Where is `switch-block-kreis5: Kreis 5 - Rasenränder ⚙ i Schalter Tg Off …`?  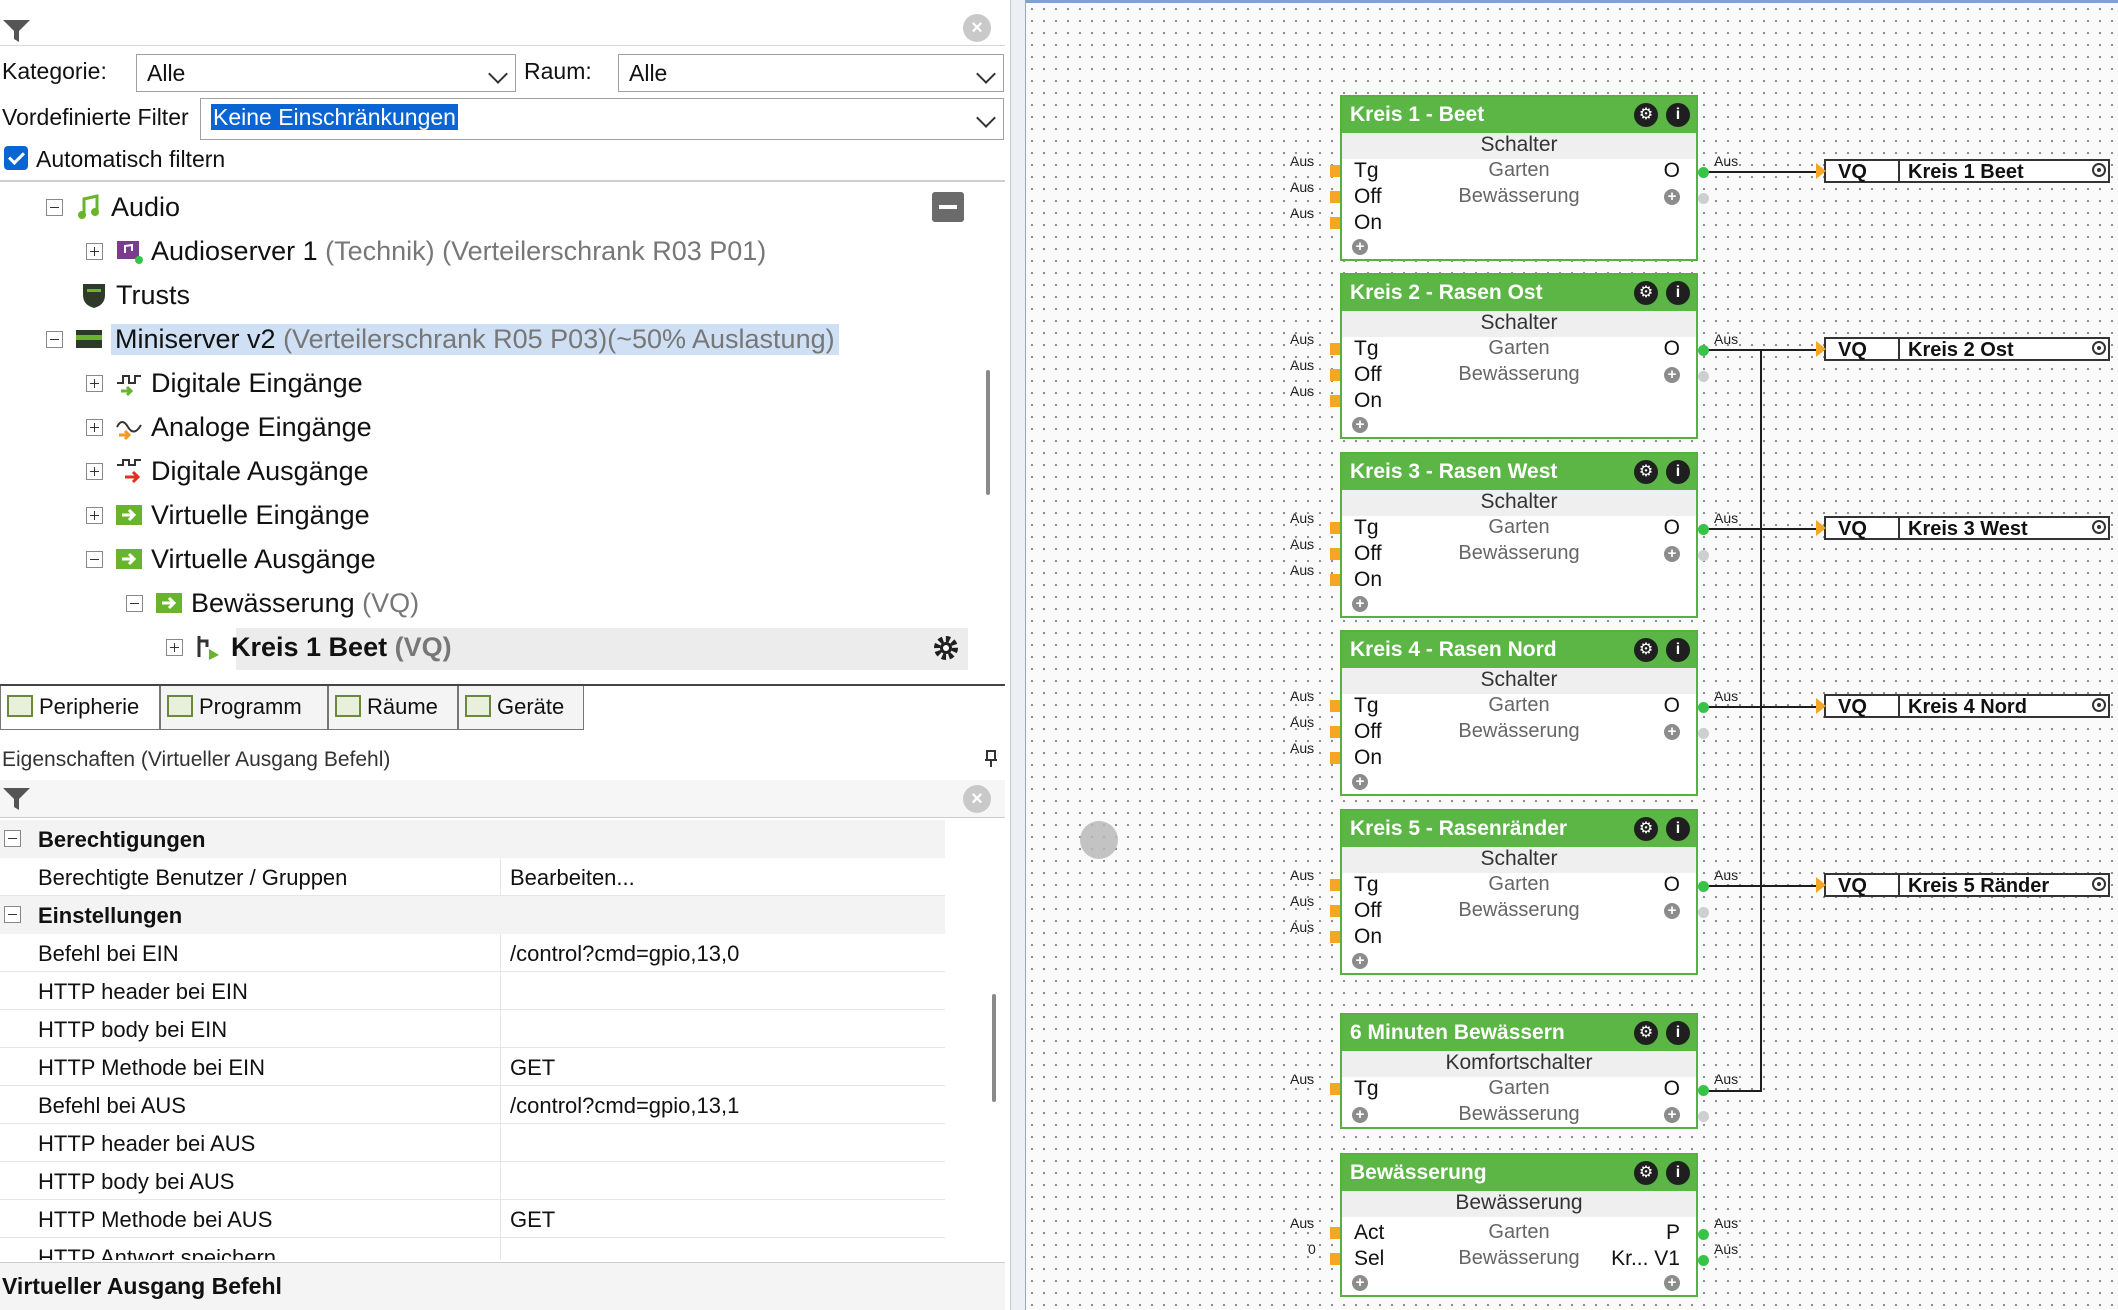 switch-block-kreis5: Kreis 5 - Rasenränder ⚙ i Schalter Tg Off … is located at coordinates (1519, 892).